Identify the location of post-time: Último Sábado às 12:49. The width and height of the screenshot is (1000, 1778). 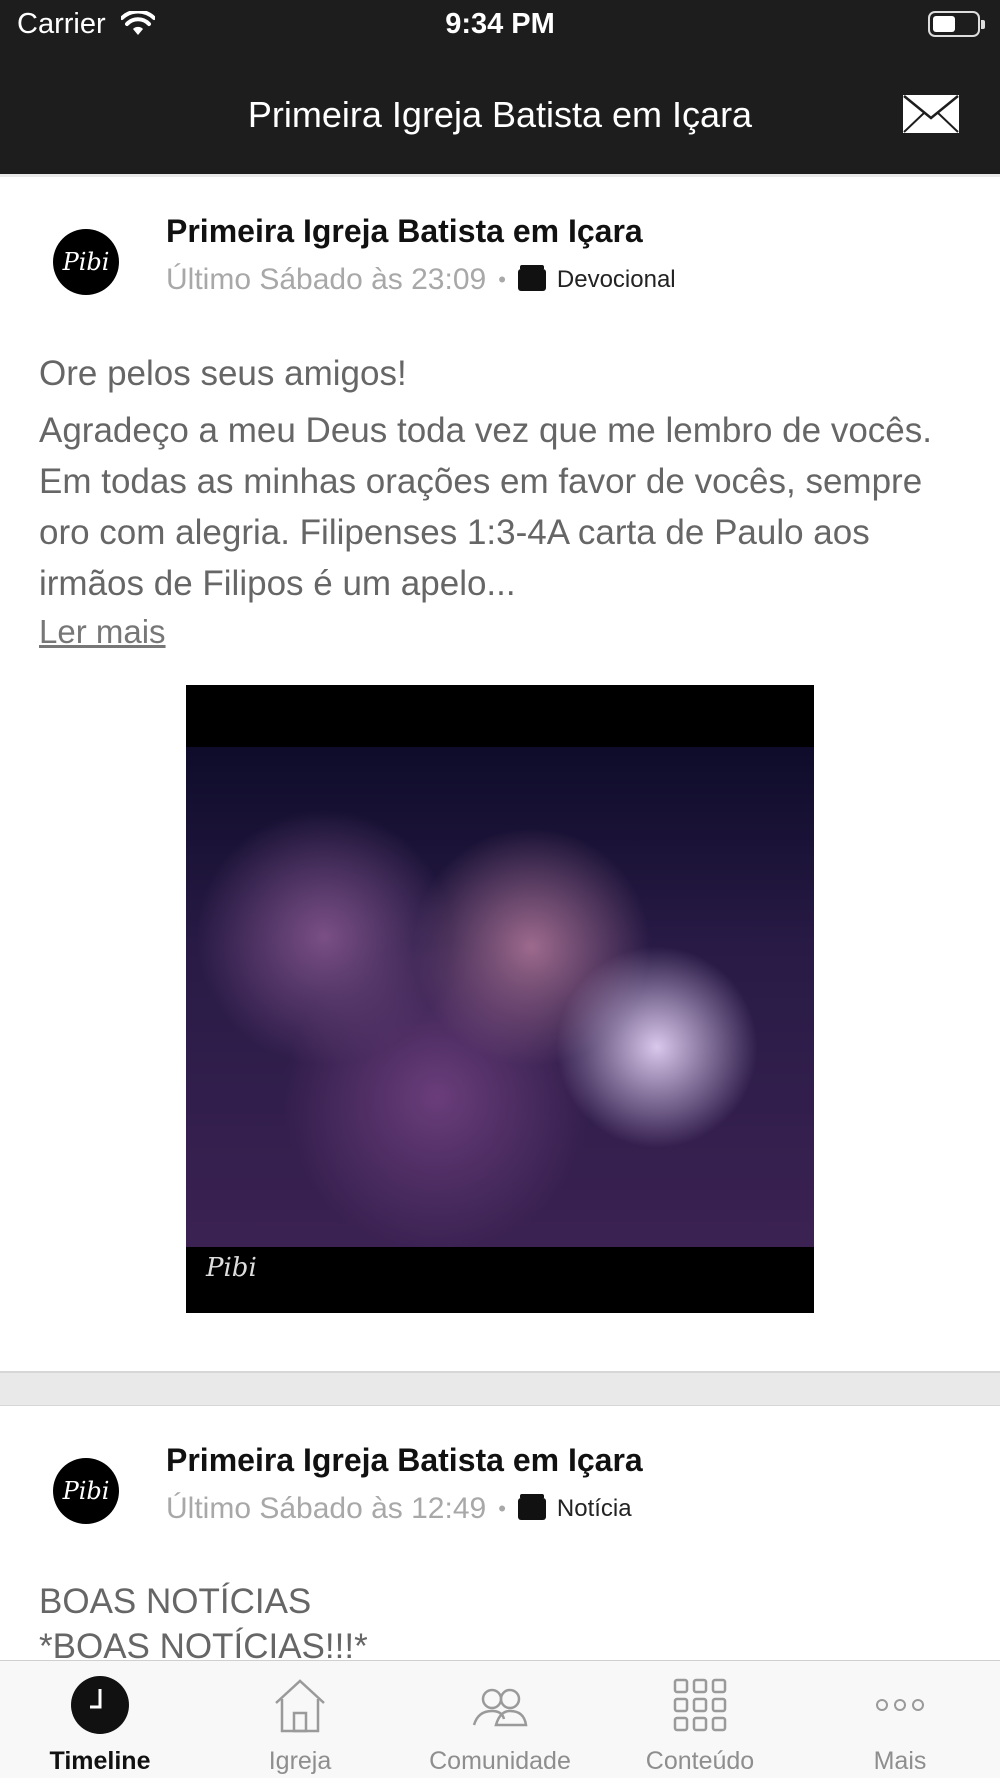
(326, 1508).